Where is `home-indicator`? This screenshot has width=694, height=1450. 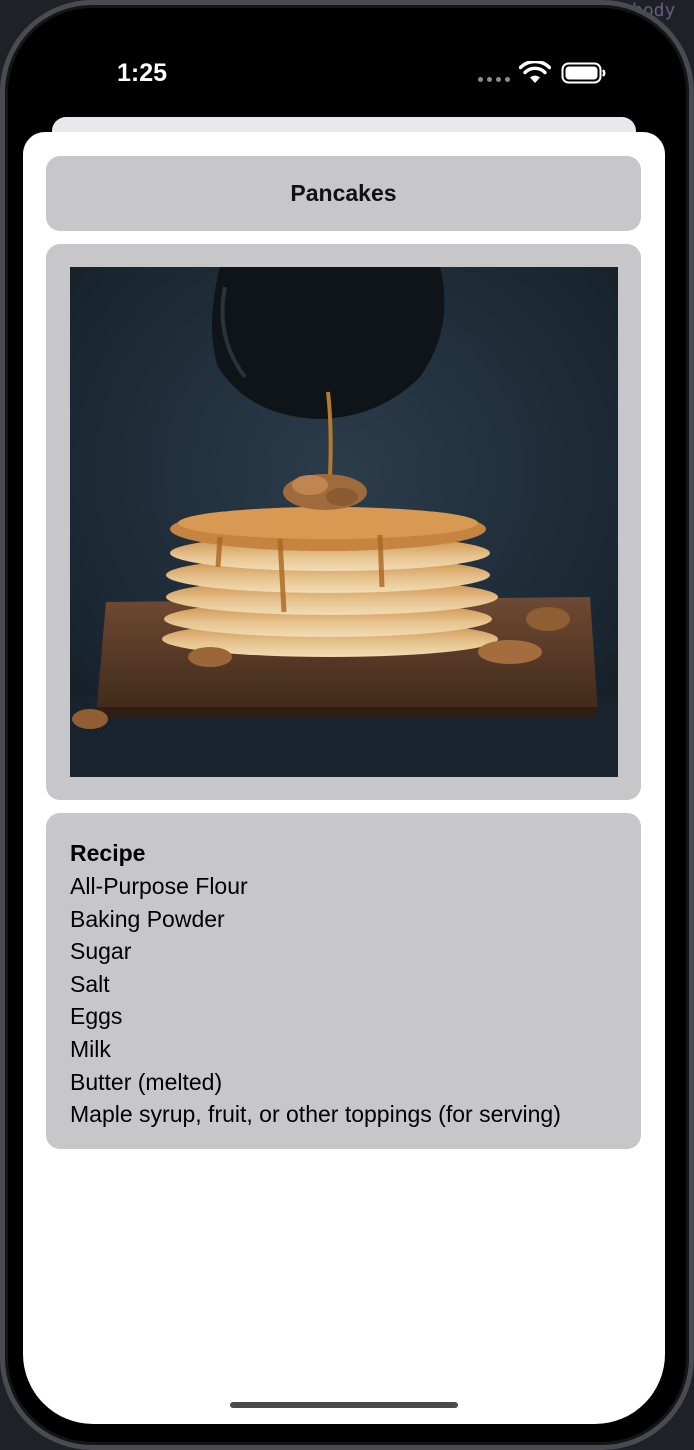 home-indicator is located at coordinates (344, 1405).